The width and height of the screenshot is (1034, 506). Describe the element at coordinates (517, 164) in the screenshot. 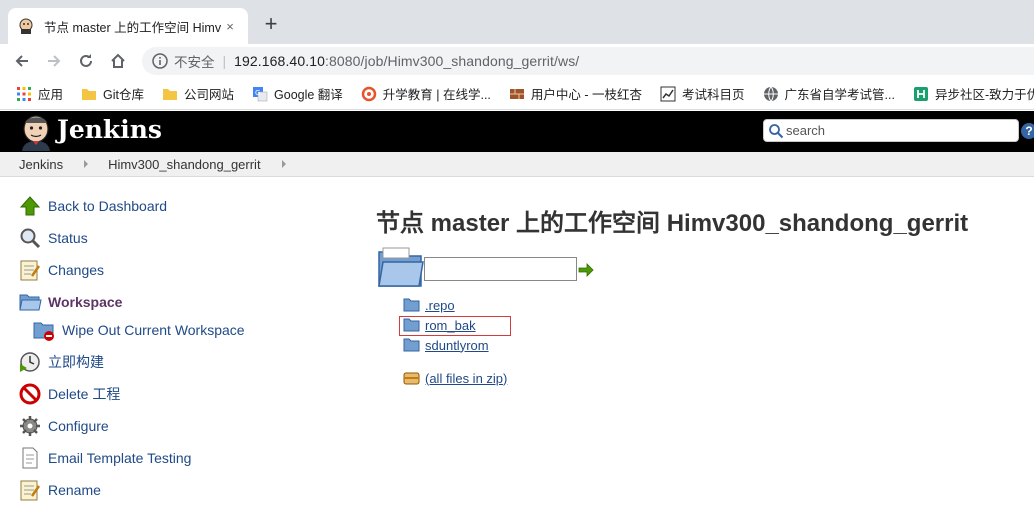

I see `breadcrumb: Jenkins Himv300_shandong_gerrit` at that location.